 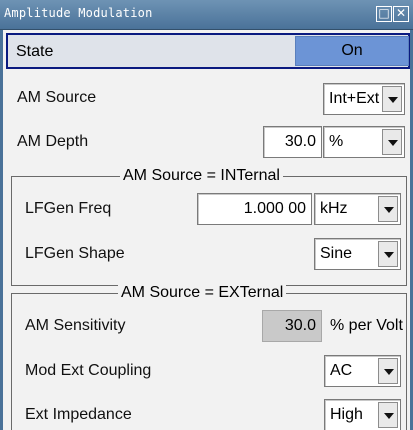 What do you see at coordinates (75, 253) in the screenshot?
I see `lfgen-shape-label: LFGen Shape` at bounding box center [75, 253].